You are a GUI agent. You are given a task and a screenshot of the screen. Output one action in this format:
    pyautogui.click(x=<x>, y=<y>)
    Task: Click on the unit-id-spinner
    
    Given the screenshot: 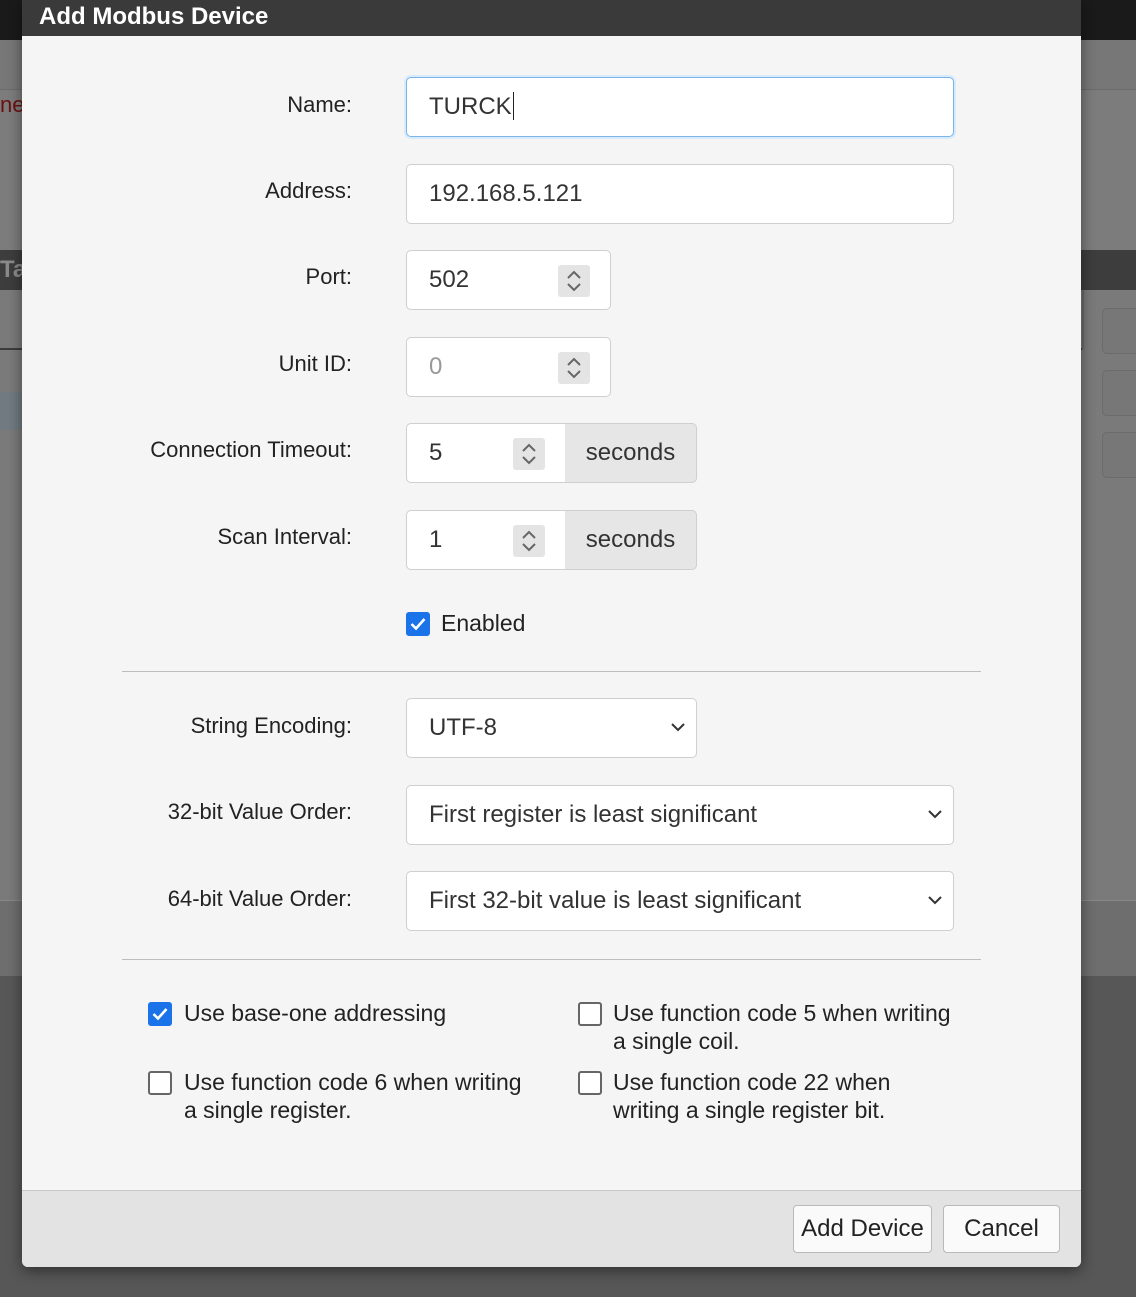 What is the action you would take?
    pyautogui.click(x=574, y=368)
    